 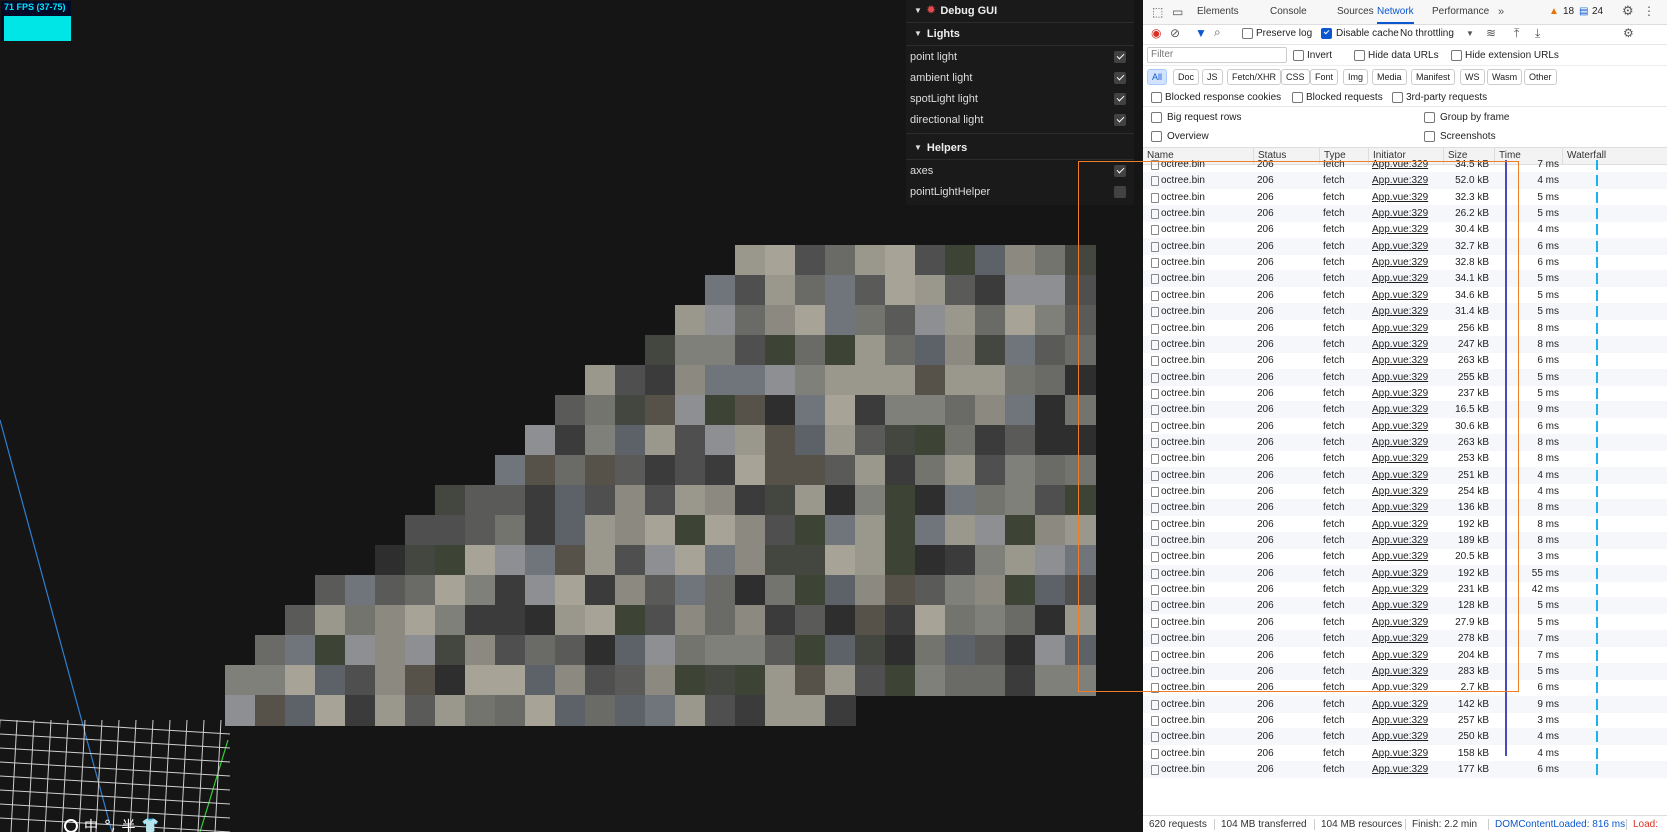 What do you see at coordinates (1597, 11) in the screenshot?
I see `messages-count: 24` at bounding box center [1597, 11].